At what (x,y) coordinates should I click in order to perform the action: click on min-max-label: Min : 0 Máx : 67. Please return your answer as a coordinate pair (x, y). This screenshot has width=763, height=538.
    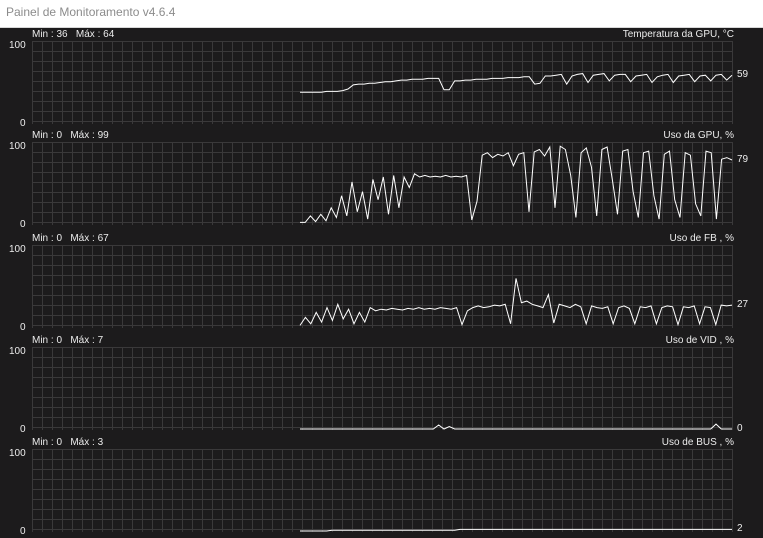
    Looking at the image, I should click on (70, 238).